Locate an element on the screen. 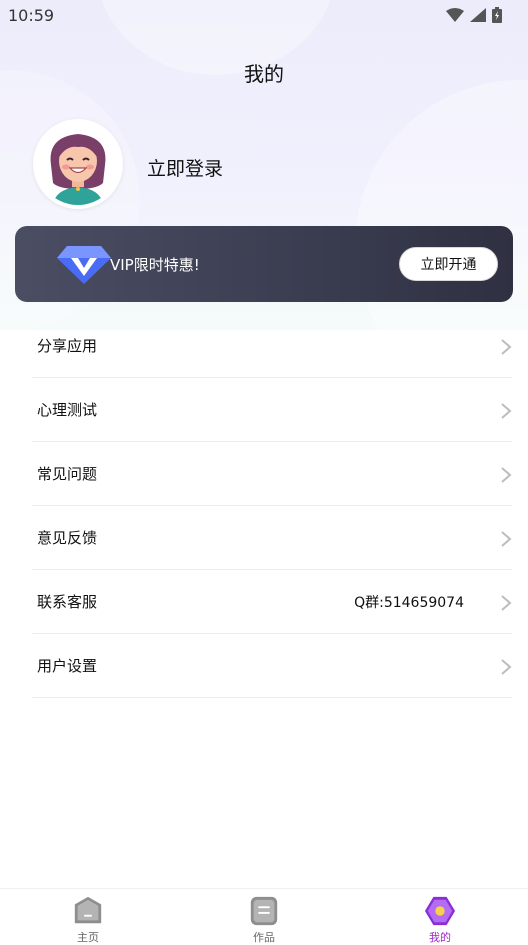 The width and height of the screenshot is (528, 945). signal-icon is located at coordinates (478, 15).